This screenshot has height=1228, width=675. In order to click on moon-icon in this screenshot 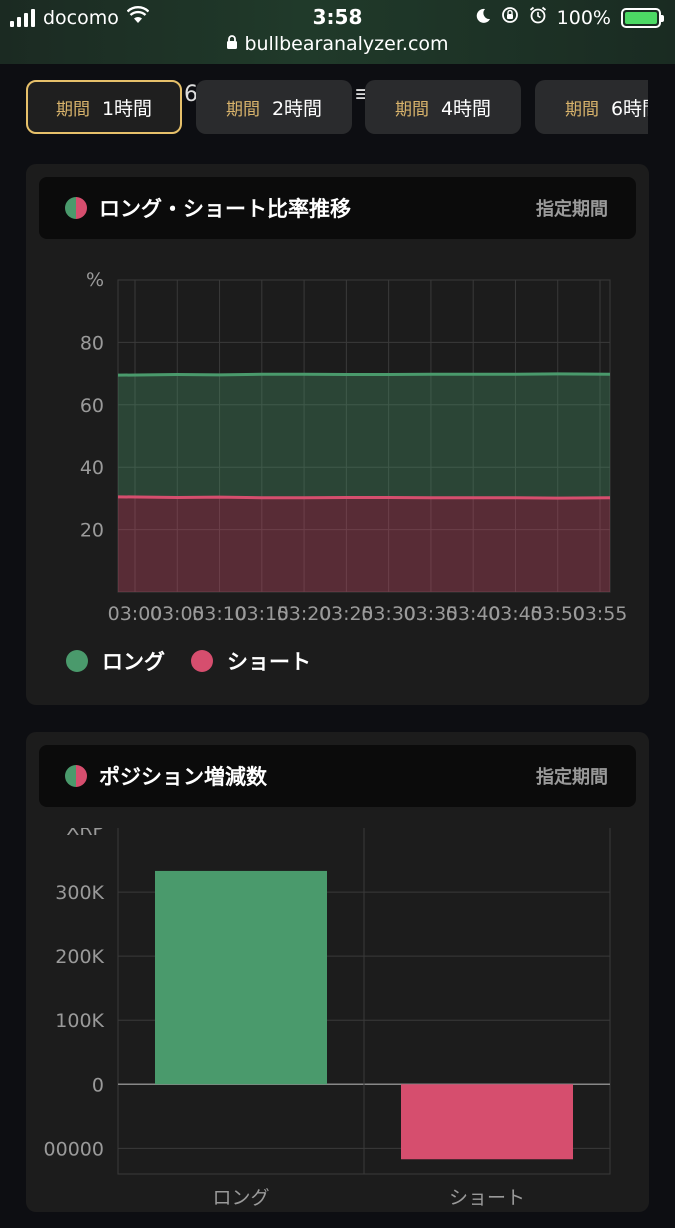, I will do `click(483, 18)`.